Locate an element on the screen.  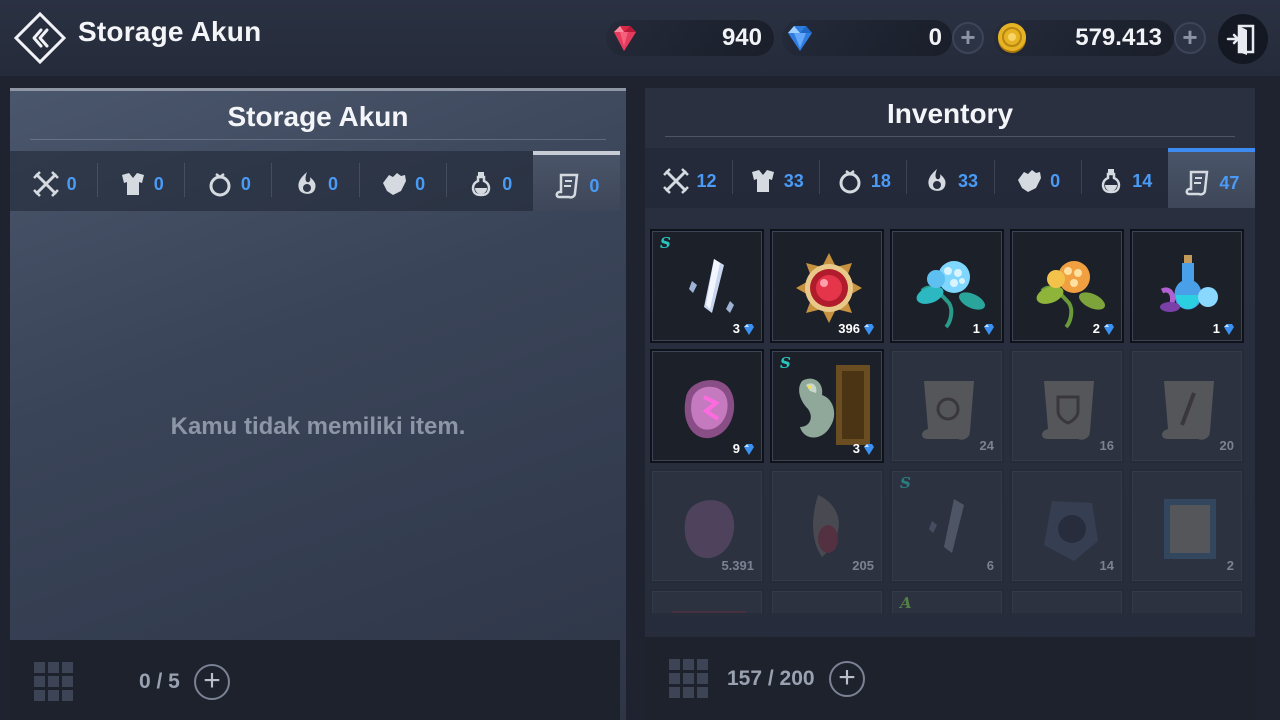
item-gold-berry-plant: 2 is located at coordinates (1067, 286).